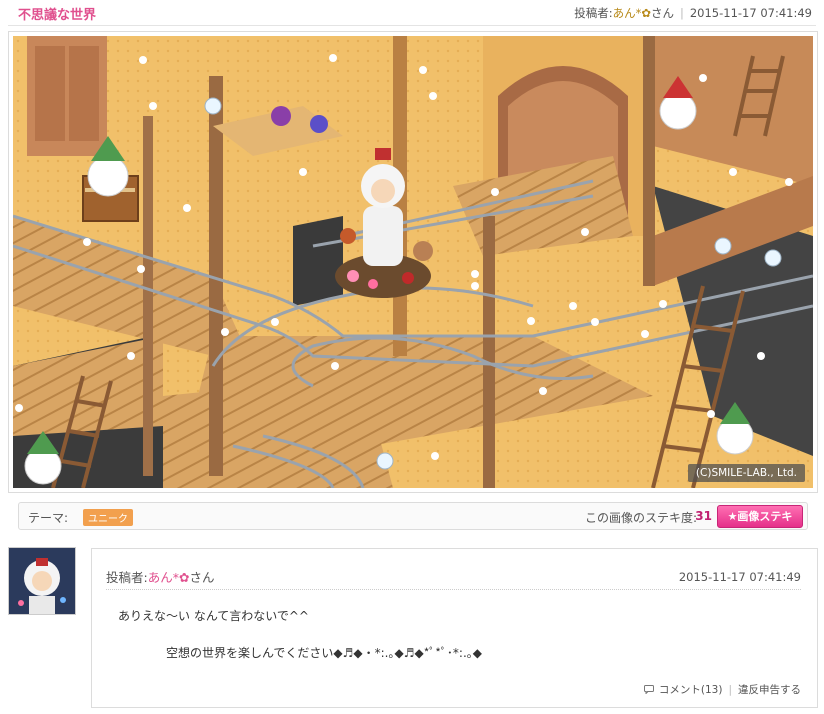 This screenshot has height=714, width=824. What do you see at coordinates (750, 13) in the screenshot?
I see `post-datetime: 2015-11-17 07:41:49` at bounding box center [750, 13].